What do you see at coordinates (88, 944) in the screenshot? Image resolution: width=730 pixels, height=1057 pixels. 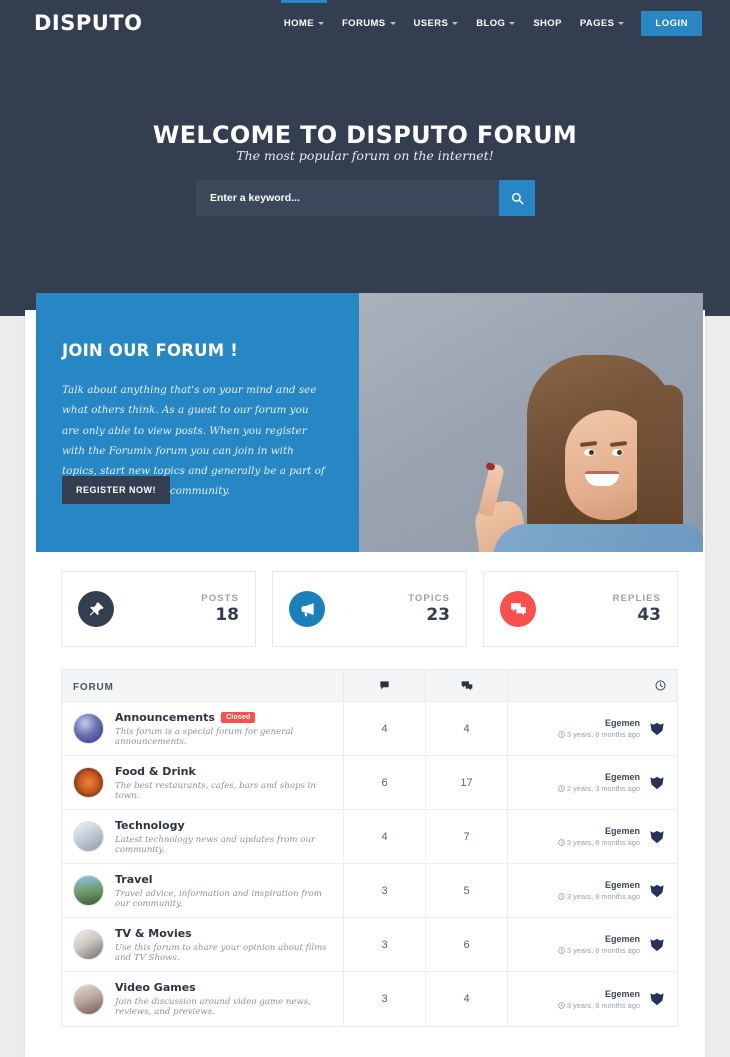 I see `tv-movies-avatar` at bounding box center [88, 944].